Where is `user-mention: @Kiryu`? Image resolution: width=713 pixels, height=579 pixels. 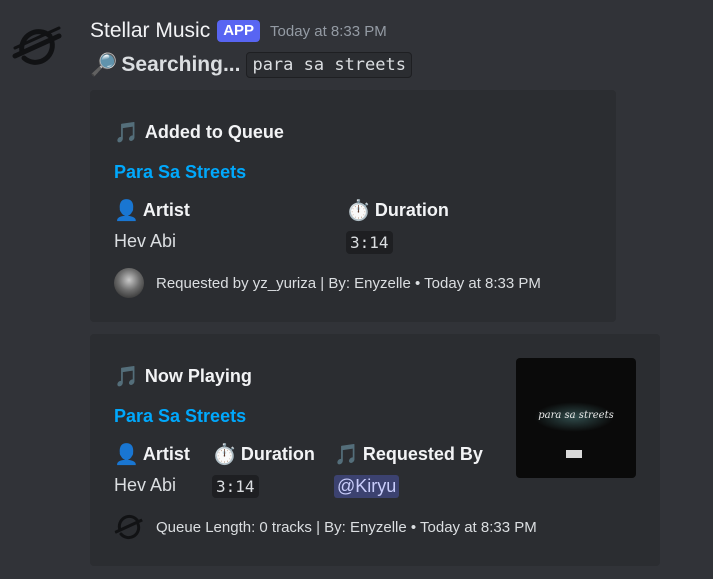 user-mention: @Kiryu is located at coordinates (367, 486).